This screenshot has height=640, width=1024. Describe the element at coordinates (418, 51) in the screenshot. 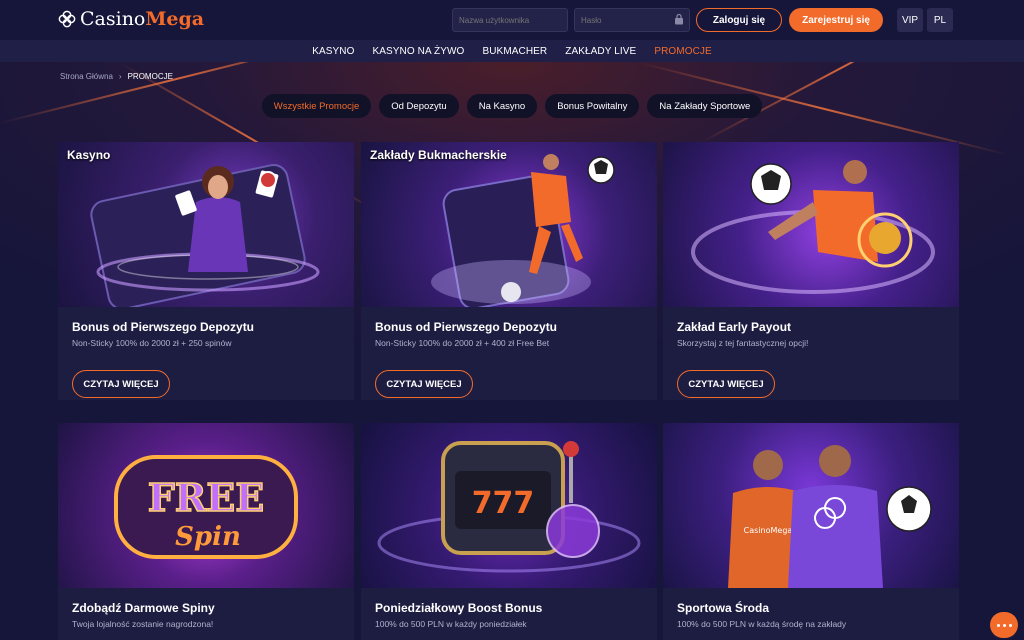

I see `nav-item-kasyno-na-zywo: KASYNO NA ŻYWO` at that location.